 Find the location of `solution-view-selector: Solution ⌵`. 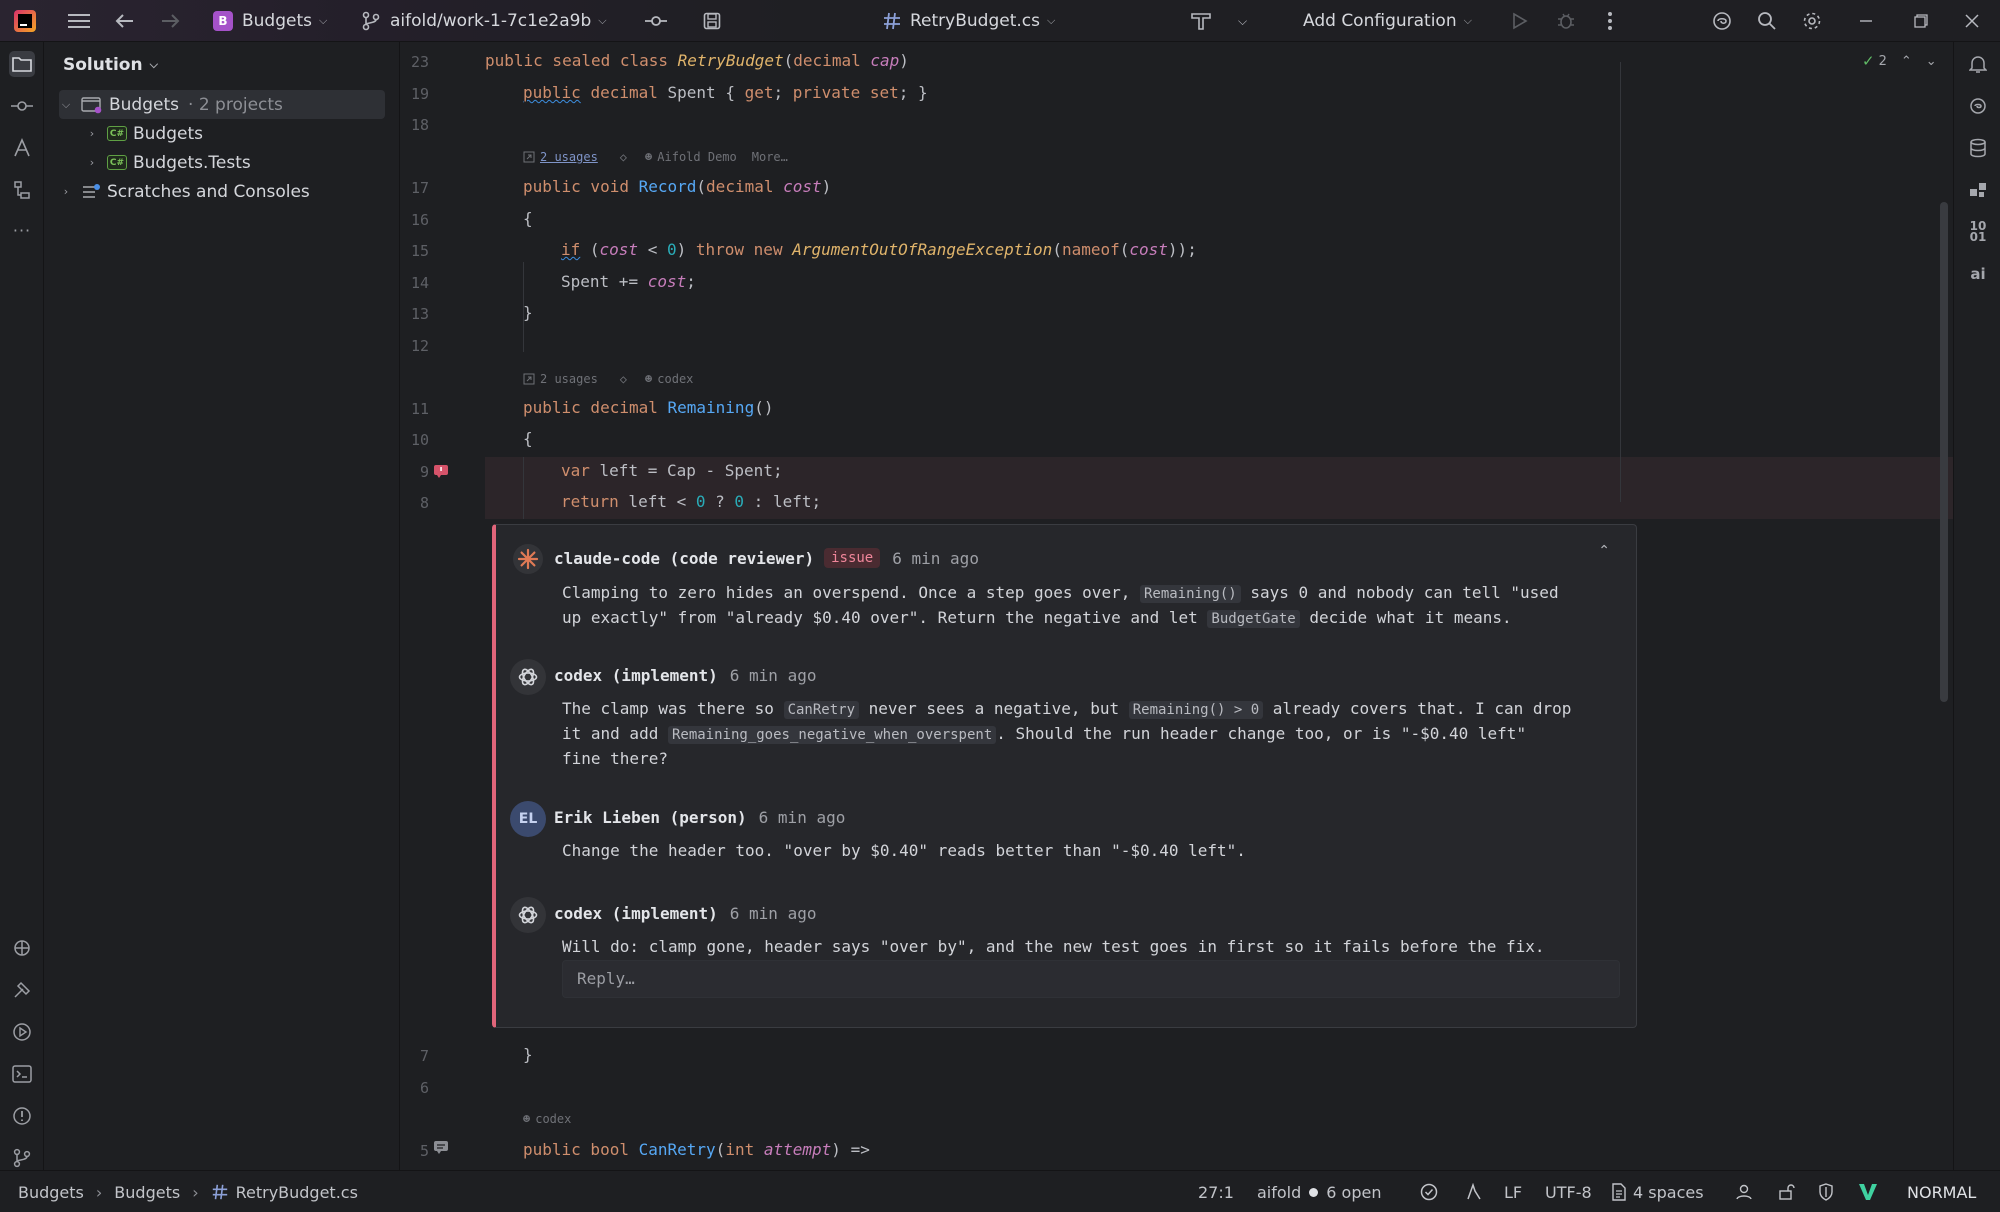

solution-view-selector: Solution ⌵ is located at coordinates (110, 65).